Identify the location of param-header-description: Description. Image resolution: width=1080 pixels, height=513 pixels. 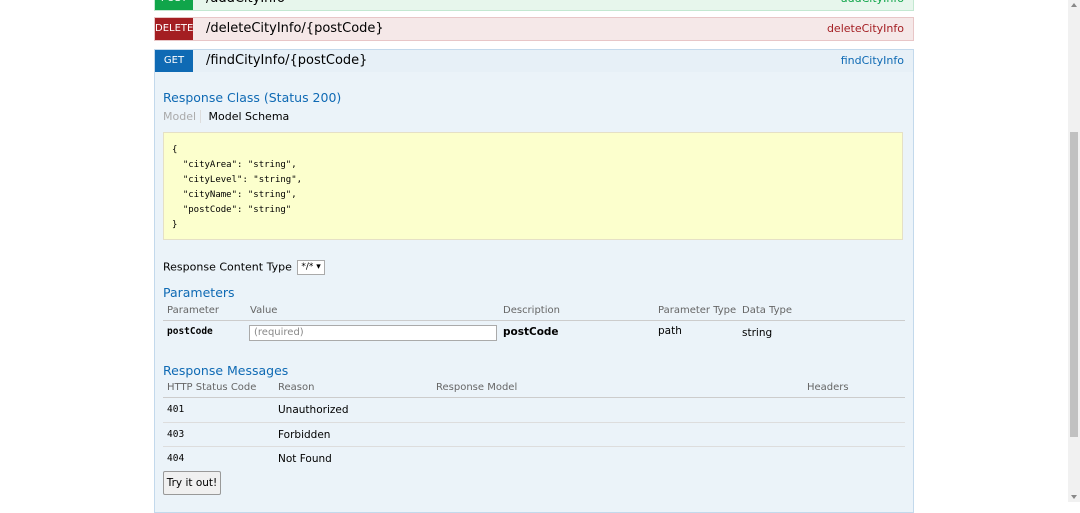
(531, 310).